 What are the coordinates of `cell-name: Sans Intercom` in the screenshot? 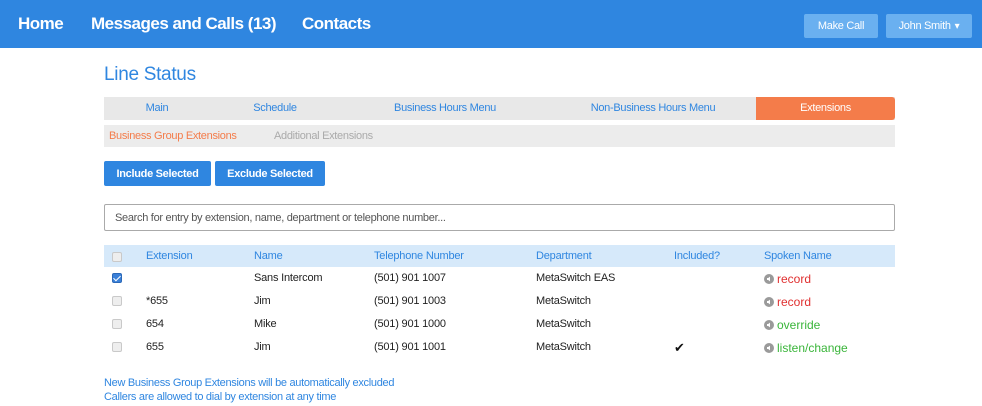 It's located at (288, 278).